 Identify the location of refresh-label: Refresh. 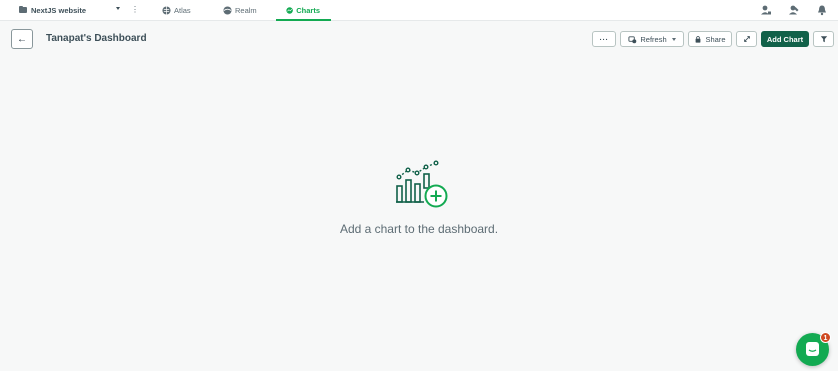
(653, 39).